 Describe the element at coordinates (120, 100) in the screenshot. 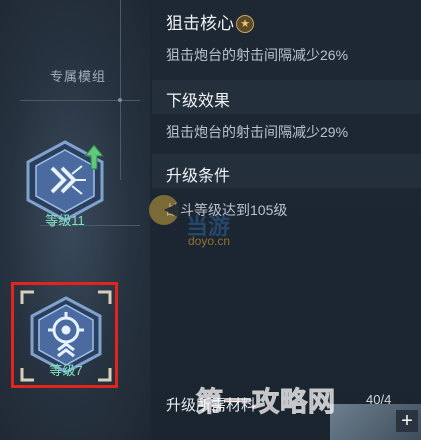

I see `decor-dot` at that location.